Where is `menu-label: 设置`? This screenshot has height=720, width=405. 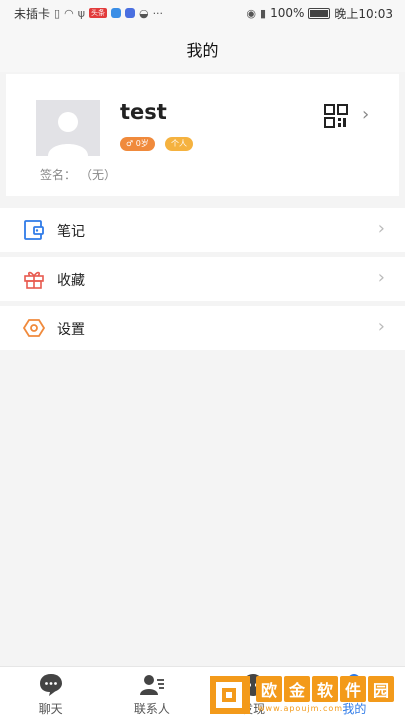 menu-label: 设置 is located at coordinates (71, 330).